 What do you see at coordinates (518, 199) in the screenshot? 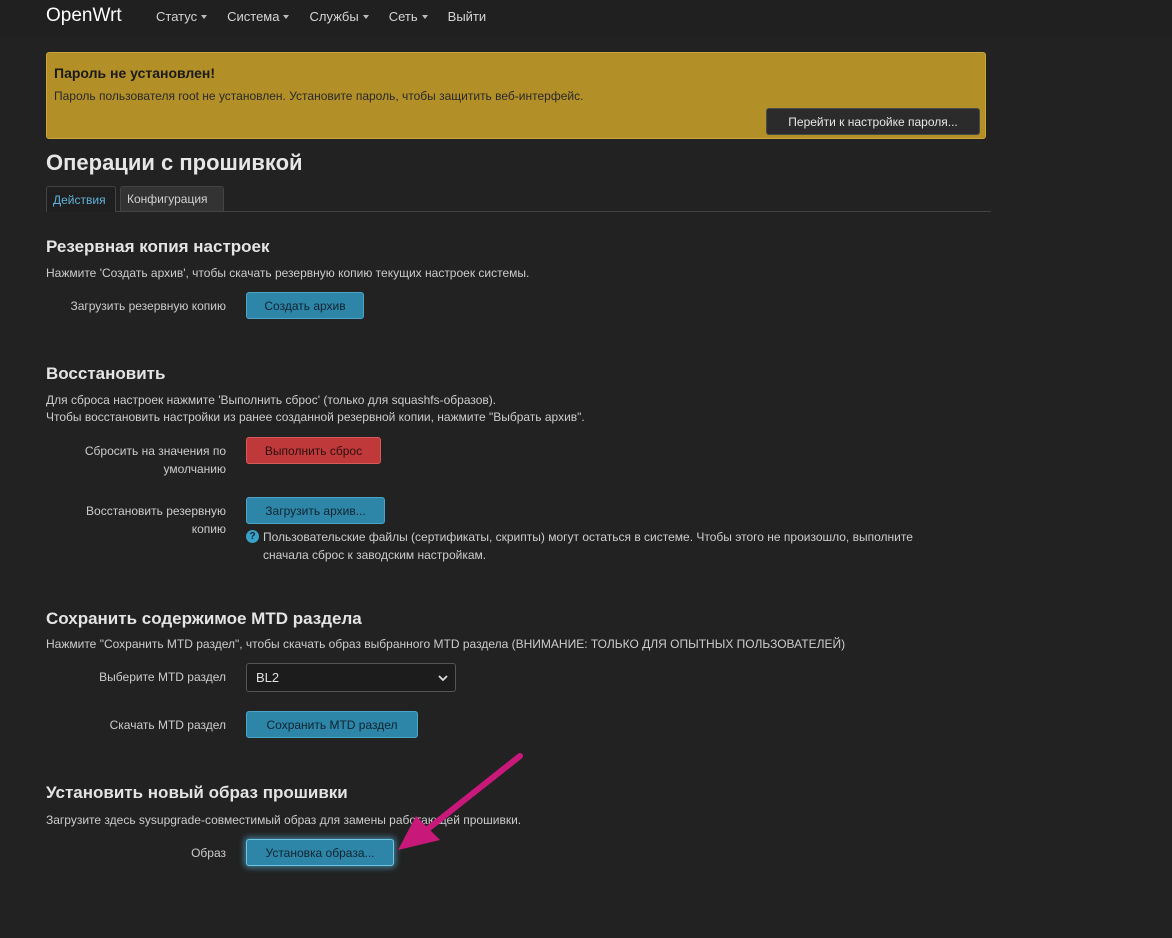
I see `tab-bar: Действия Конфигурация` at bounding box center [518, 199].